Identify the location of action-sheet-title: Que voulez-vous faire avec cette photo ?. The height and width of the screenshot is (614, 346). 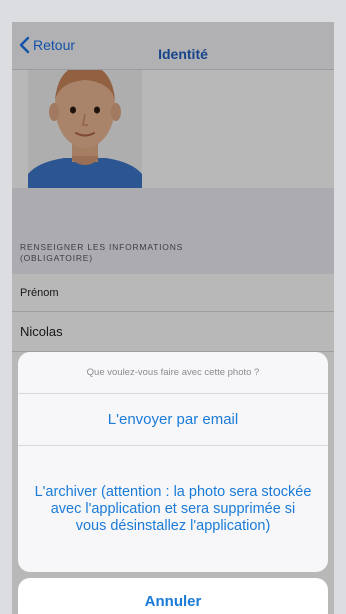
(173, 373).